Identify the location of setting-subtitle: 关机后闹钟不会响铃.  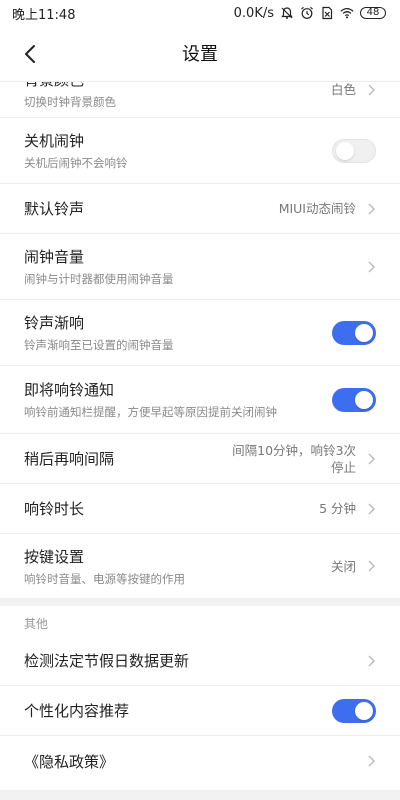
(76, 163).